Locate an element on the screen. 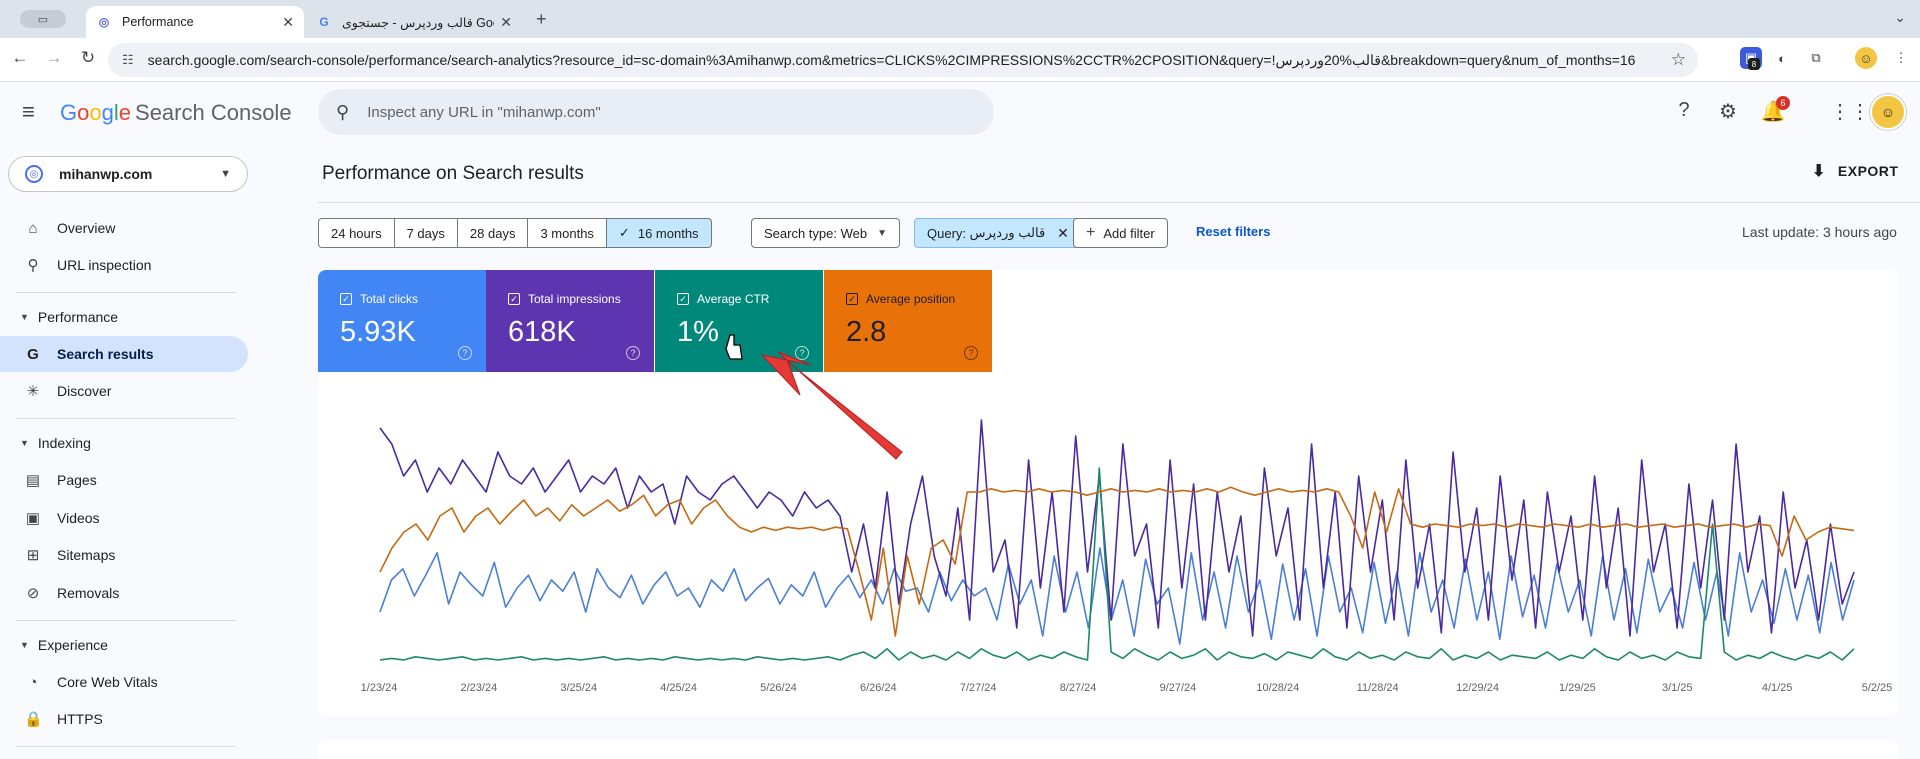 The height and width of the screenshot is (759, 1920). x-tick-label: 11/28/24 is located at coordinates (1377, 688).